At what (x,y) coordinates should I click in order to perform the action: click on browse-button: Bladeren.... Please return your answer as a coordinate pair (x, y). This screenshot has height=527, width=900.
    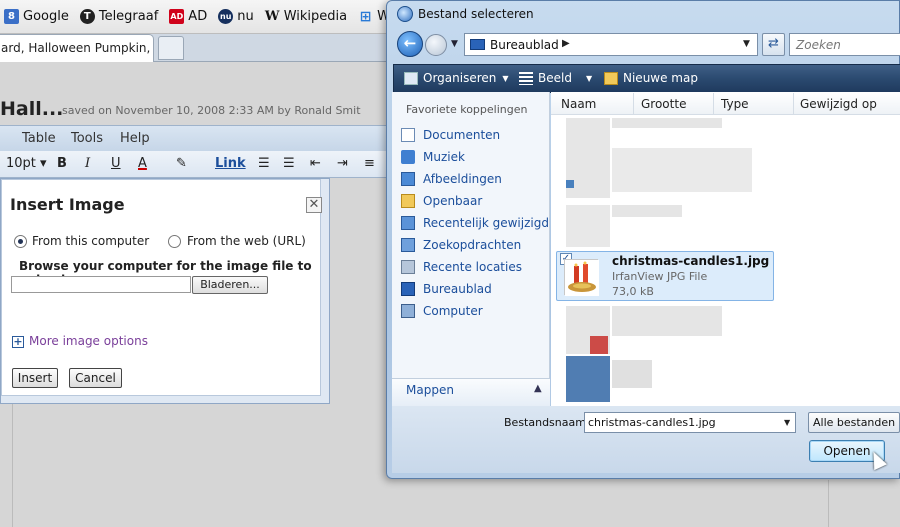
    Looking at the image, I should click on (230, 285).